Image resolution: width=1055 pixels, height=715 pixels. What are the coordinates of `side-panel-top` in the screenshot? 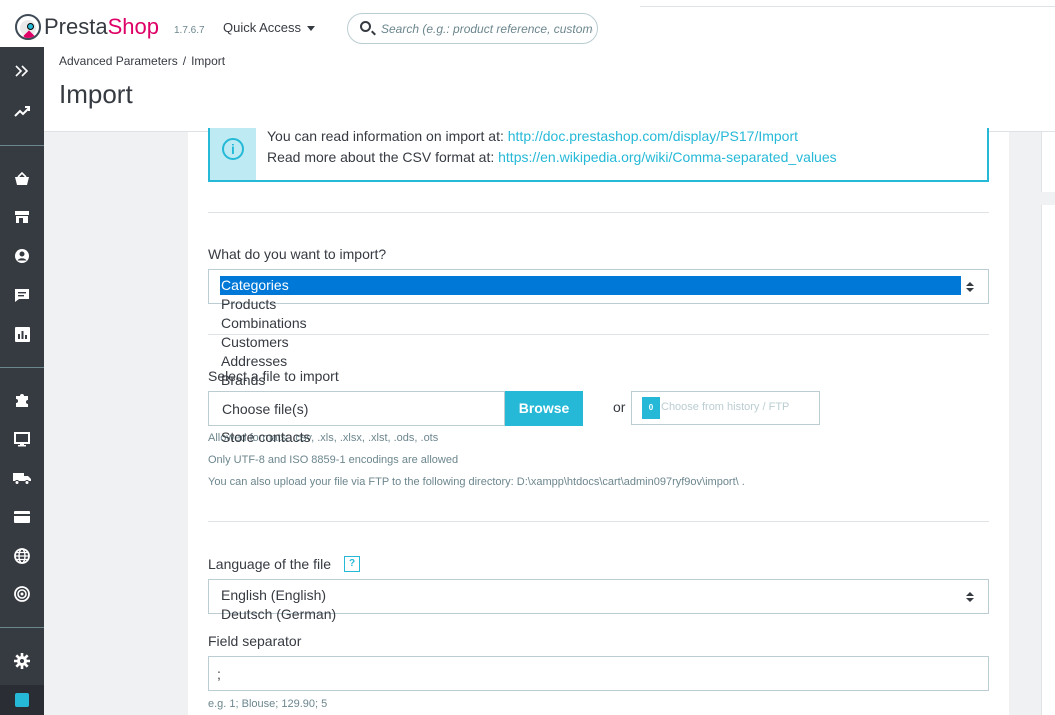 It's located at (1048, 162).